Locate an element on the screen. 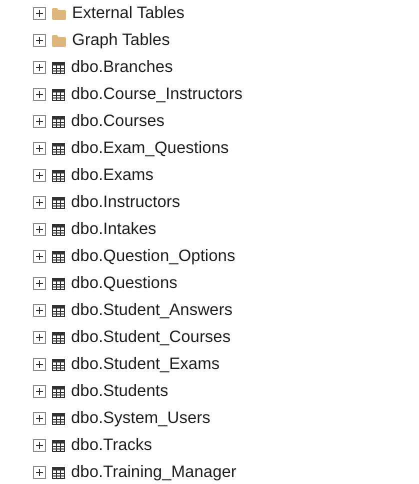 Image resolution: width=419 pixels, height=484 pixels. tree-item: External Tables is located at coordinates (128, 13).